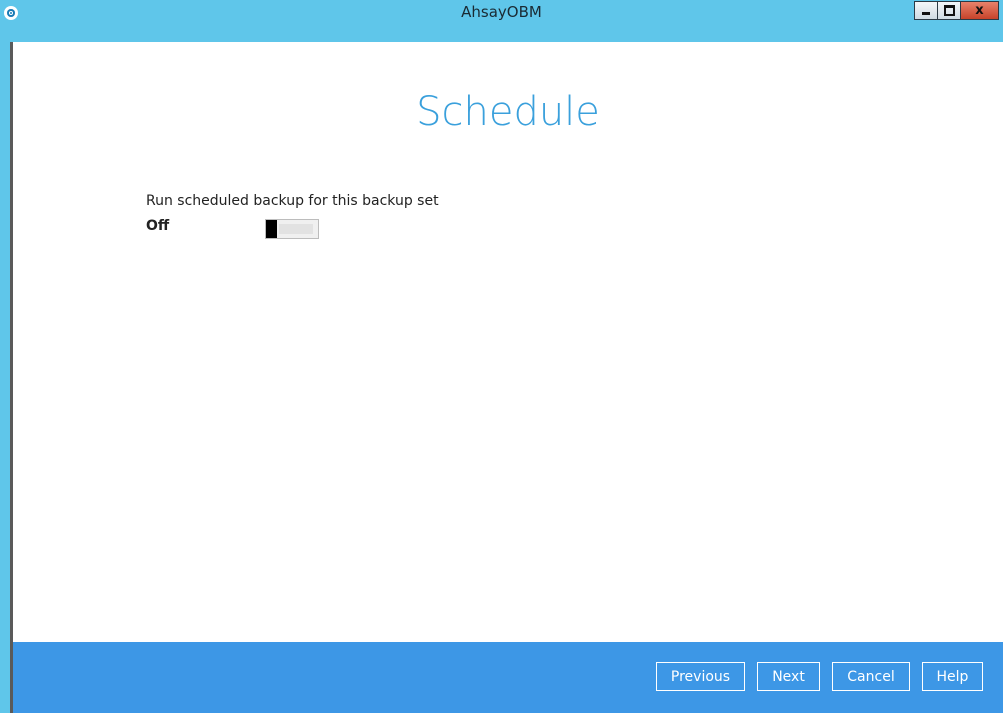 The width and height of the screenshot is (1003, 713). What do you see at coordinates (296, 229) in the screenshot?
I see `toggle-track` at bounding box center [296, 229].